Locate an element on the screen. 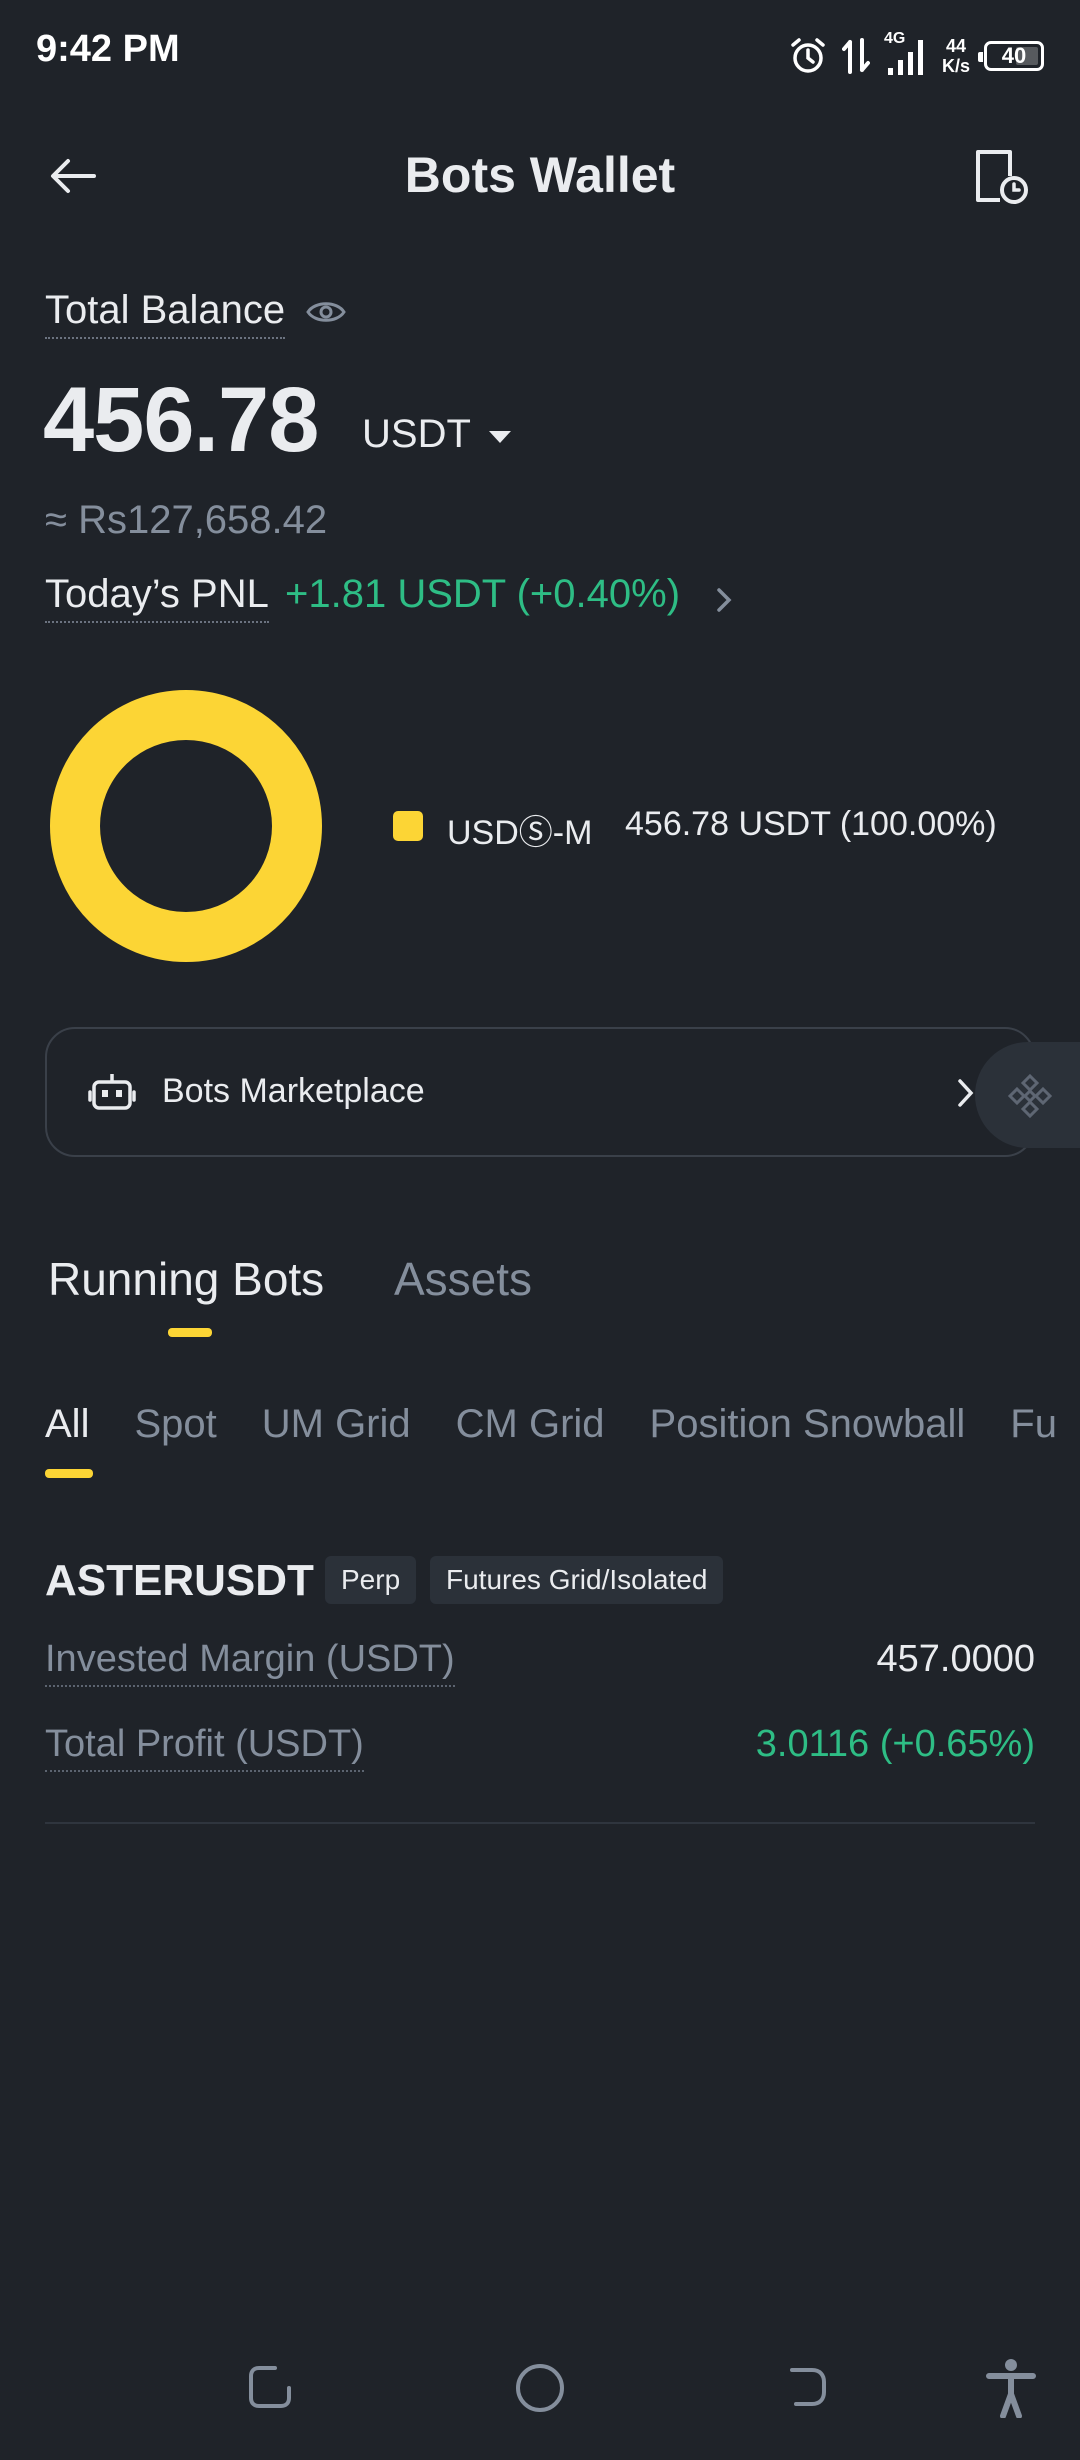  battery-level: 40 is located at coordinates (1014, 55).